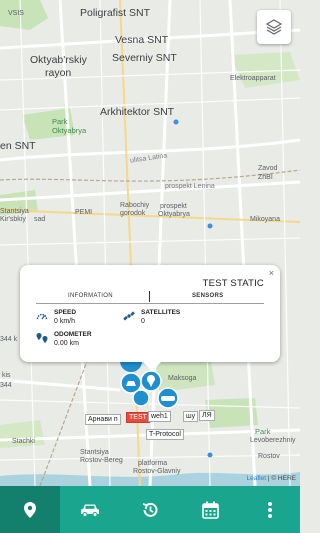  What do you see at coordinates (90, 296) in the screenshot?
I see `tab-information: INFORMATION` at bounding box center [90, 296].